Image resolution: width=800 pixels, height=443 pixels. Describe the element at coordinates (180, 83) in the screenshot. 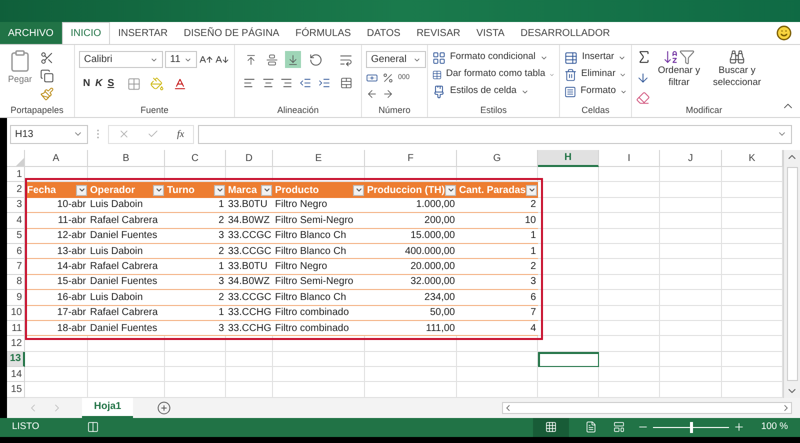

I see `font-color-icon` at that location.